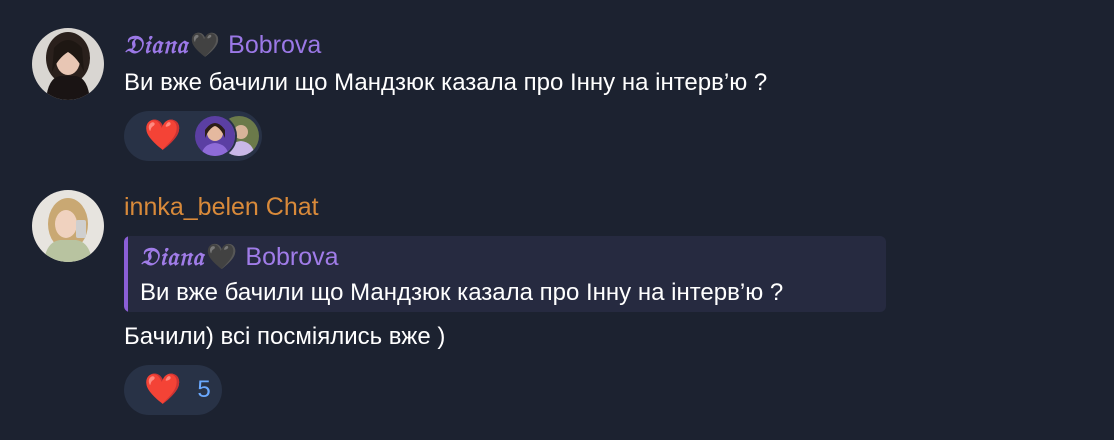  What do you see at coordinates (222, 45) in the screenshot?
I see `sender-name: 𝔇𝔦𝔞𝔫𝔞🖤 Bobrova` at bounding box center [222, 45].